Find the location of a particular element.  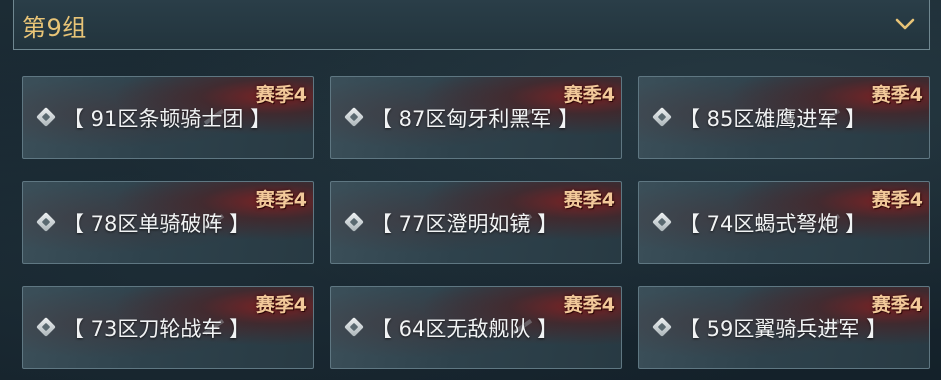

server-name: 【 73区刀轮战车 】 is located at coordinates (157, 329).